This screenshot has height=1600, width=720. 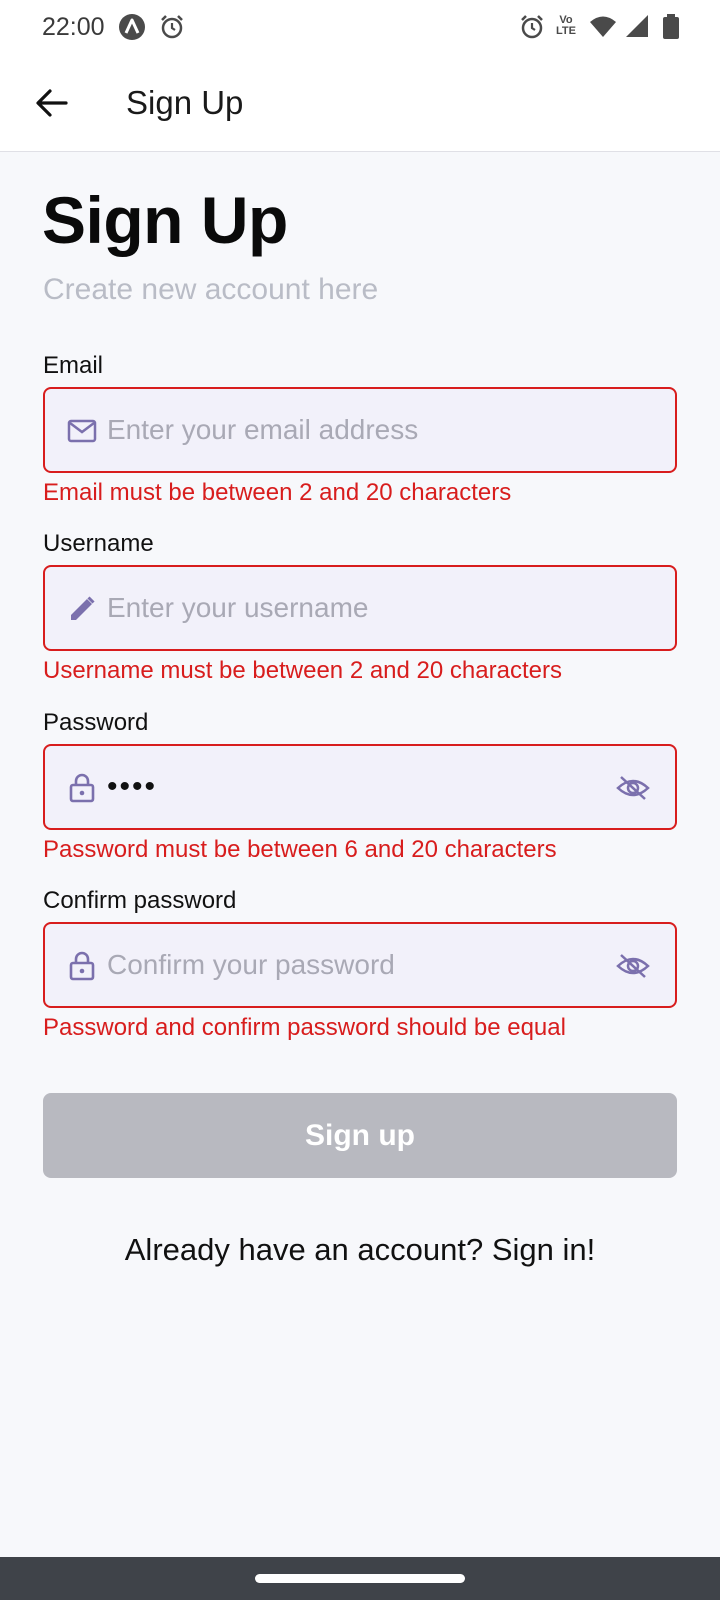 What do you see at coordinates (73, 27) in the screenshot?
I see `status-time: 22:00` at bounding box center [73, 27].